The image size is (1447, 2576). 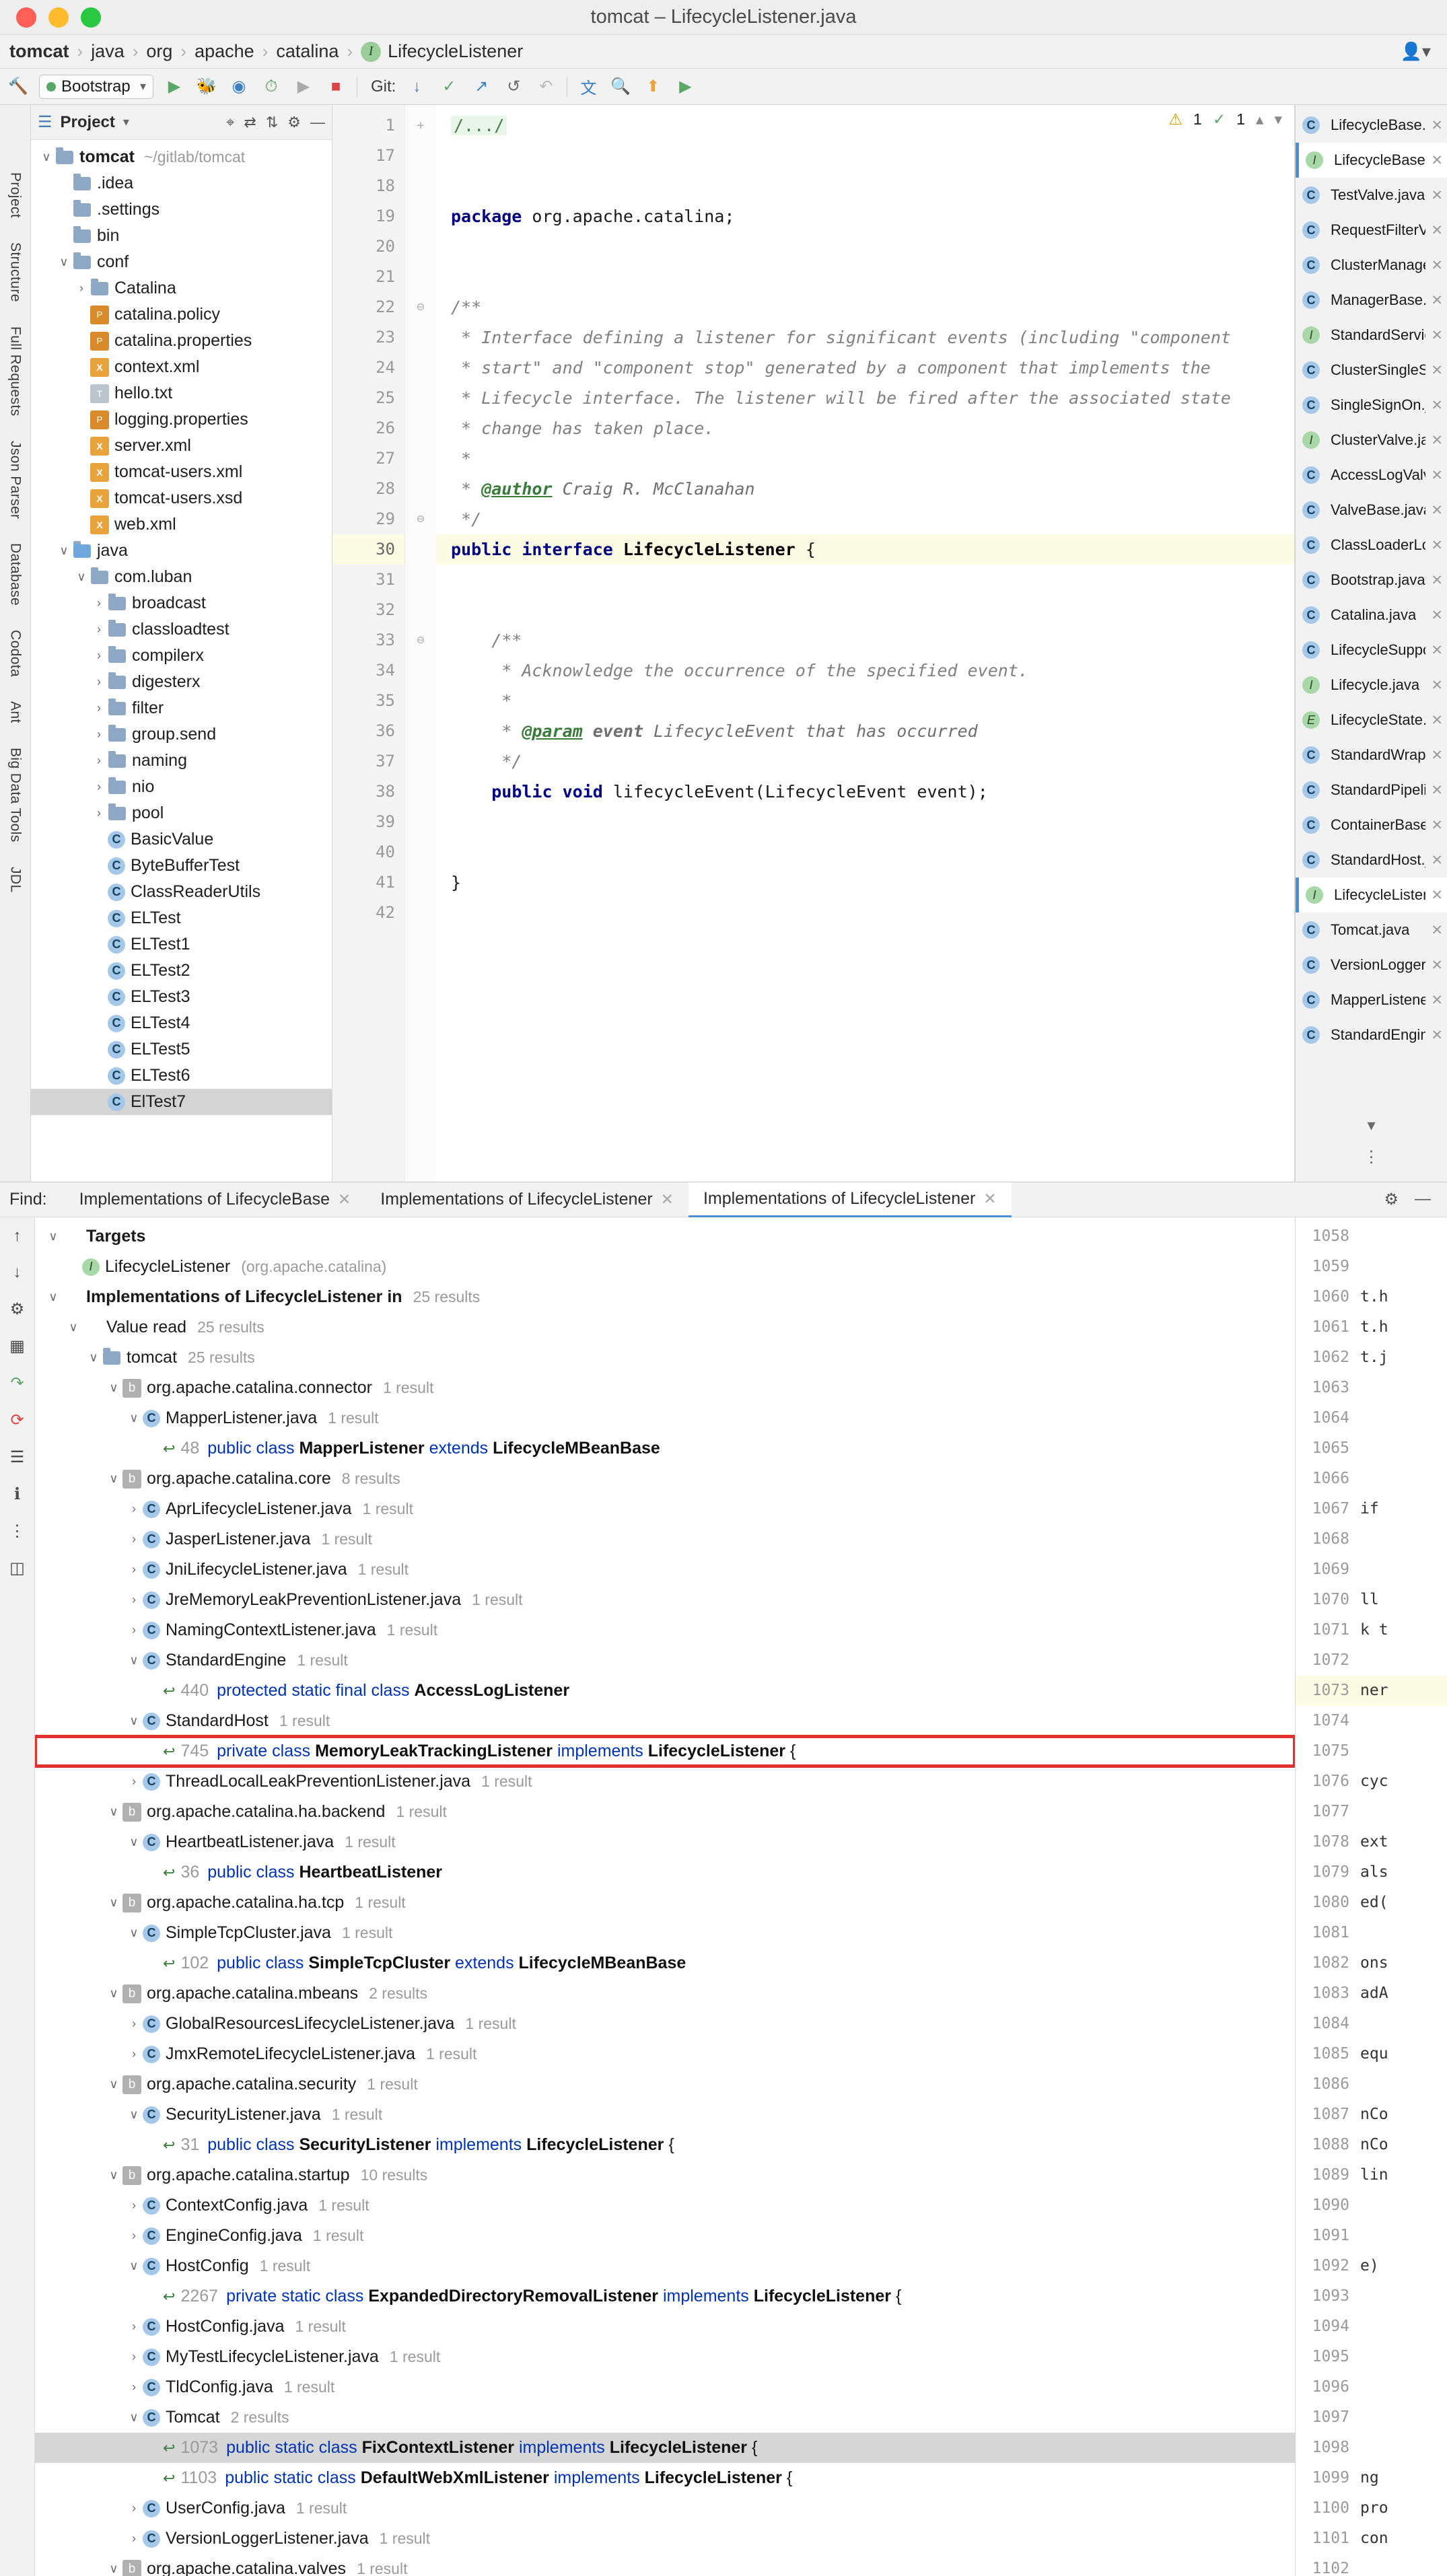 I want to click on preview-icon: ◫, so click(x=17, y=1568).